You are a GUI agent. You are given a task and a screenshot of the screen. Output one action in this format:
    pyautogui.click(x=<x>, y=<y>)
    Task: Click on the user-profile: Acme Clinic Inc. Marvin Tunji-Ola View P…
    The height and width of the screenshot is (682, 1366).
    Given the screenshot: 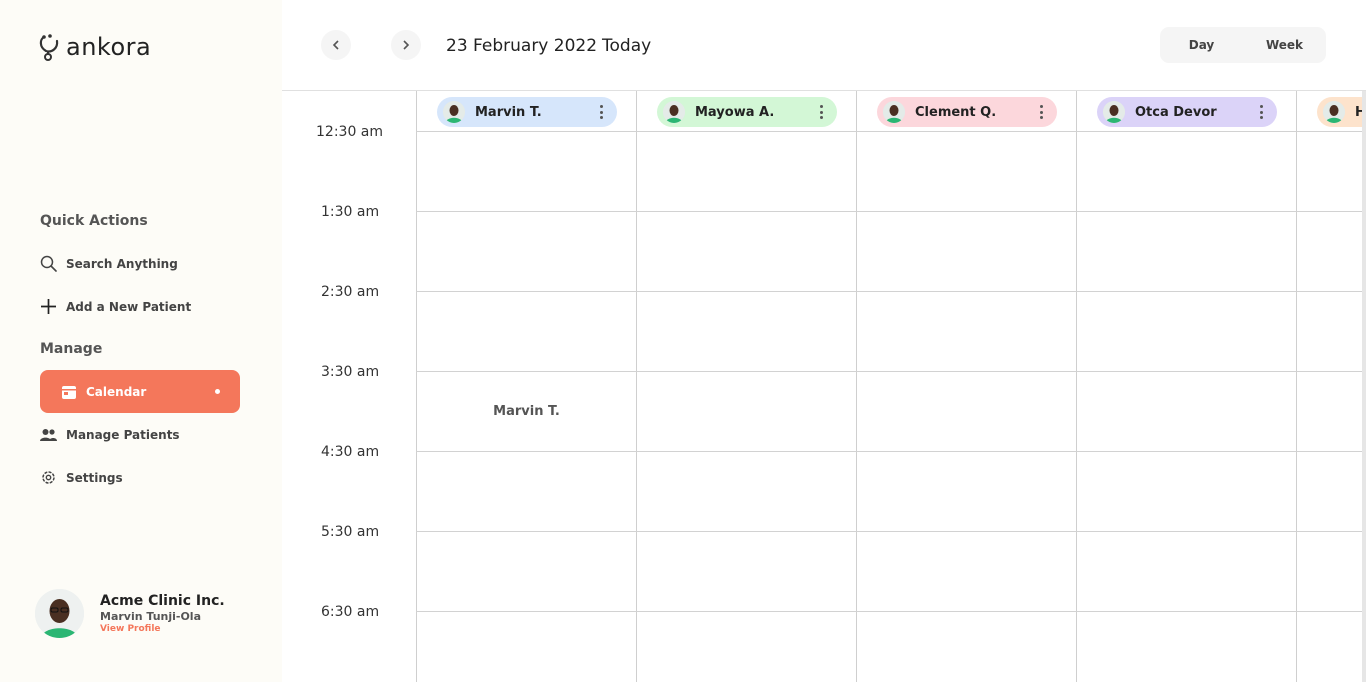 What is the action you would take?
    pyautogui.click(x=130, y=613)
    